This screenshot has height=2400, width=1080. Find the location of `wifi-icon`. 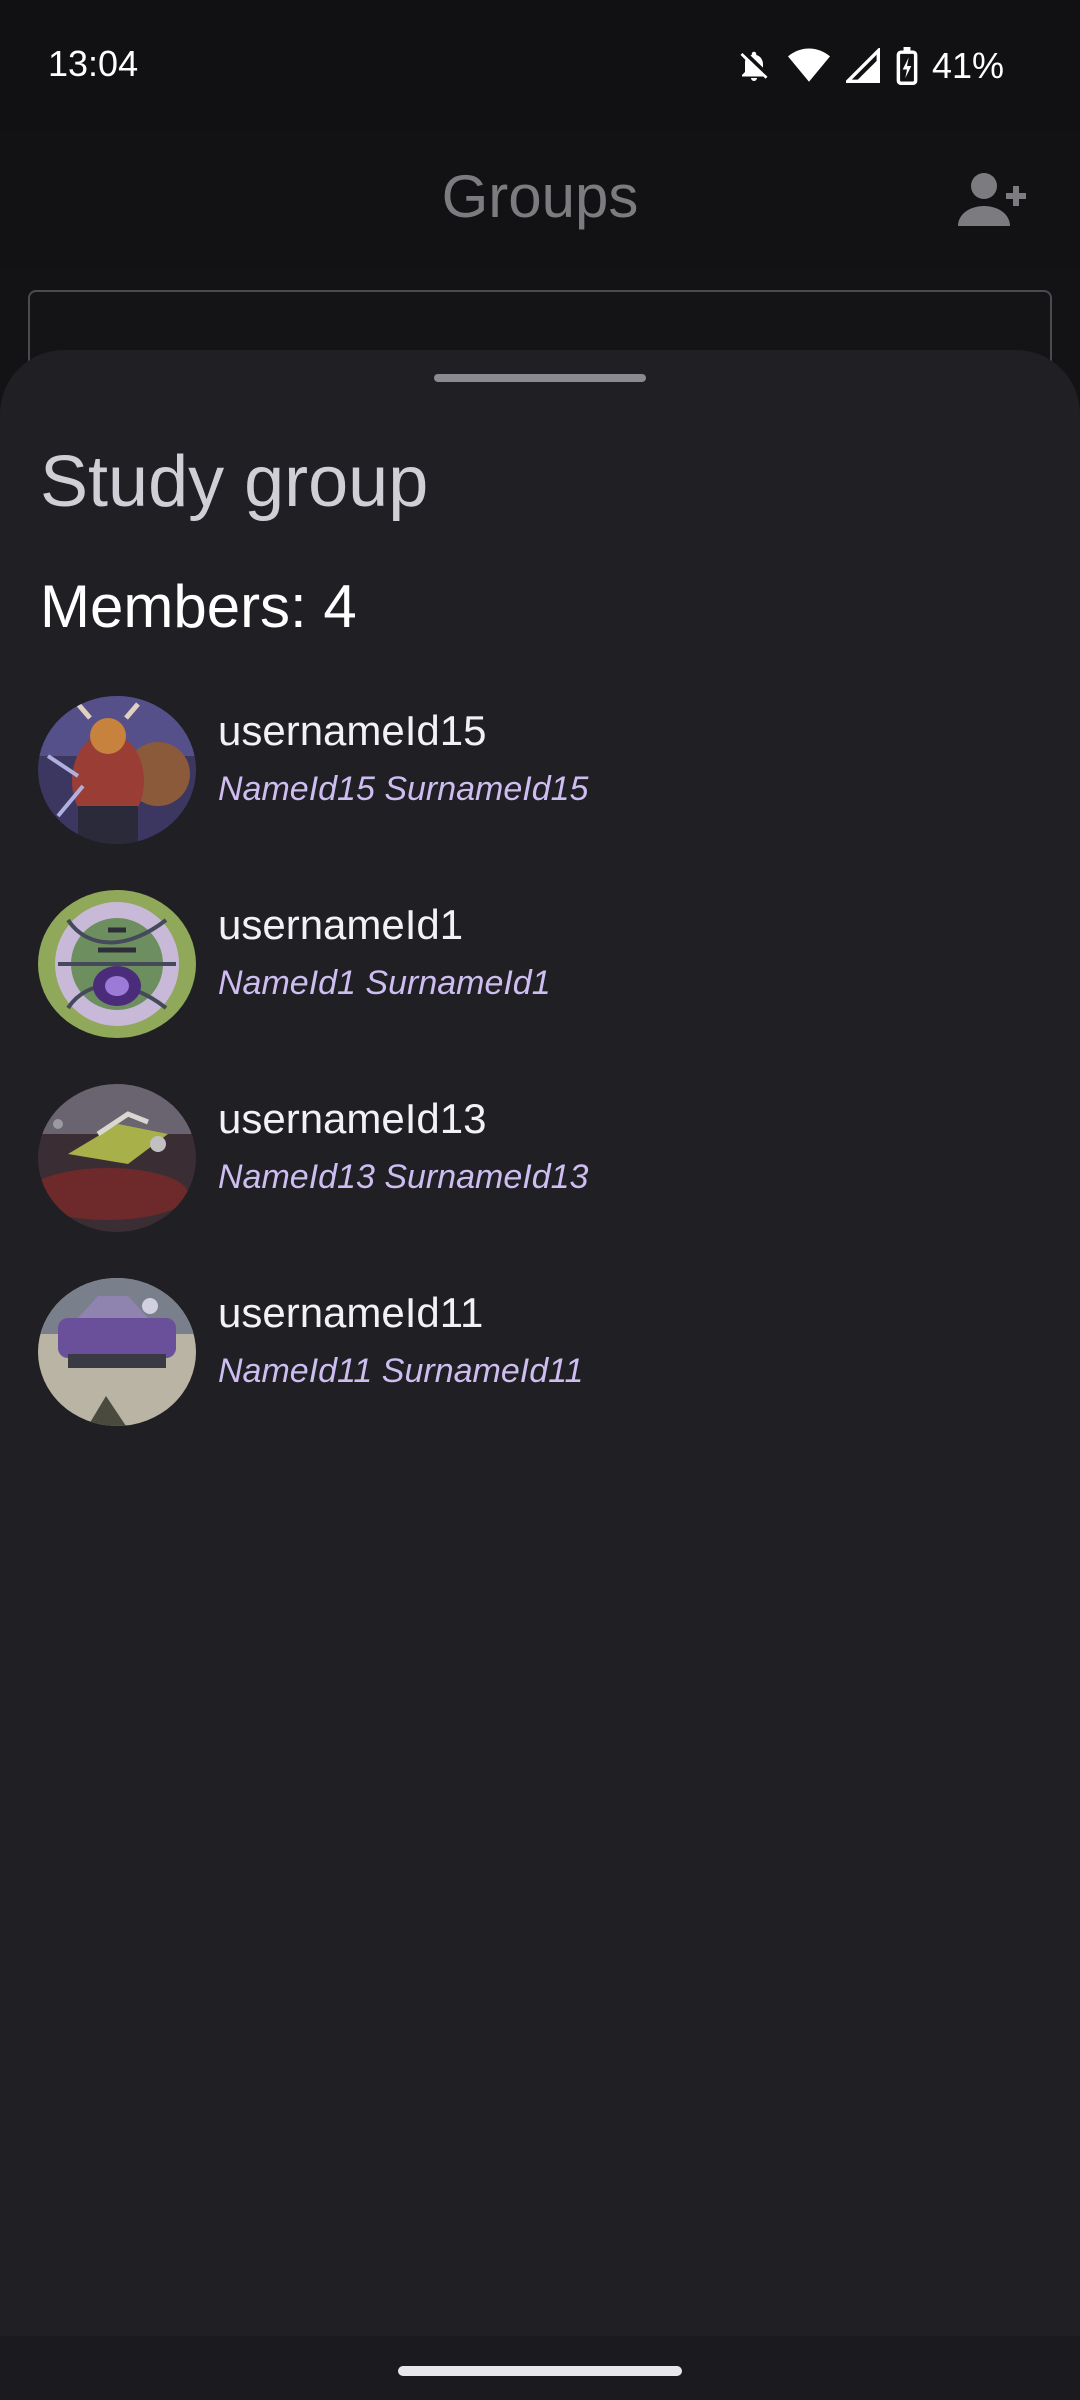

wifi-icon is located at coordinates (808, 66).